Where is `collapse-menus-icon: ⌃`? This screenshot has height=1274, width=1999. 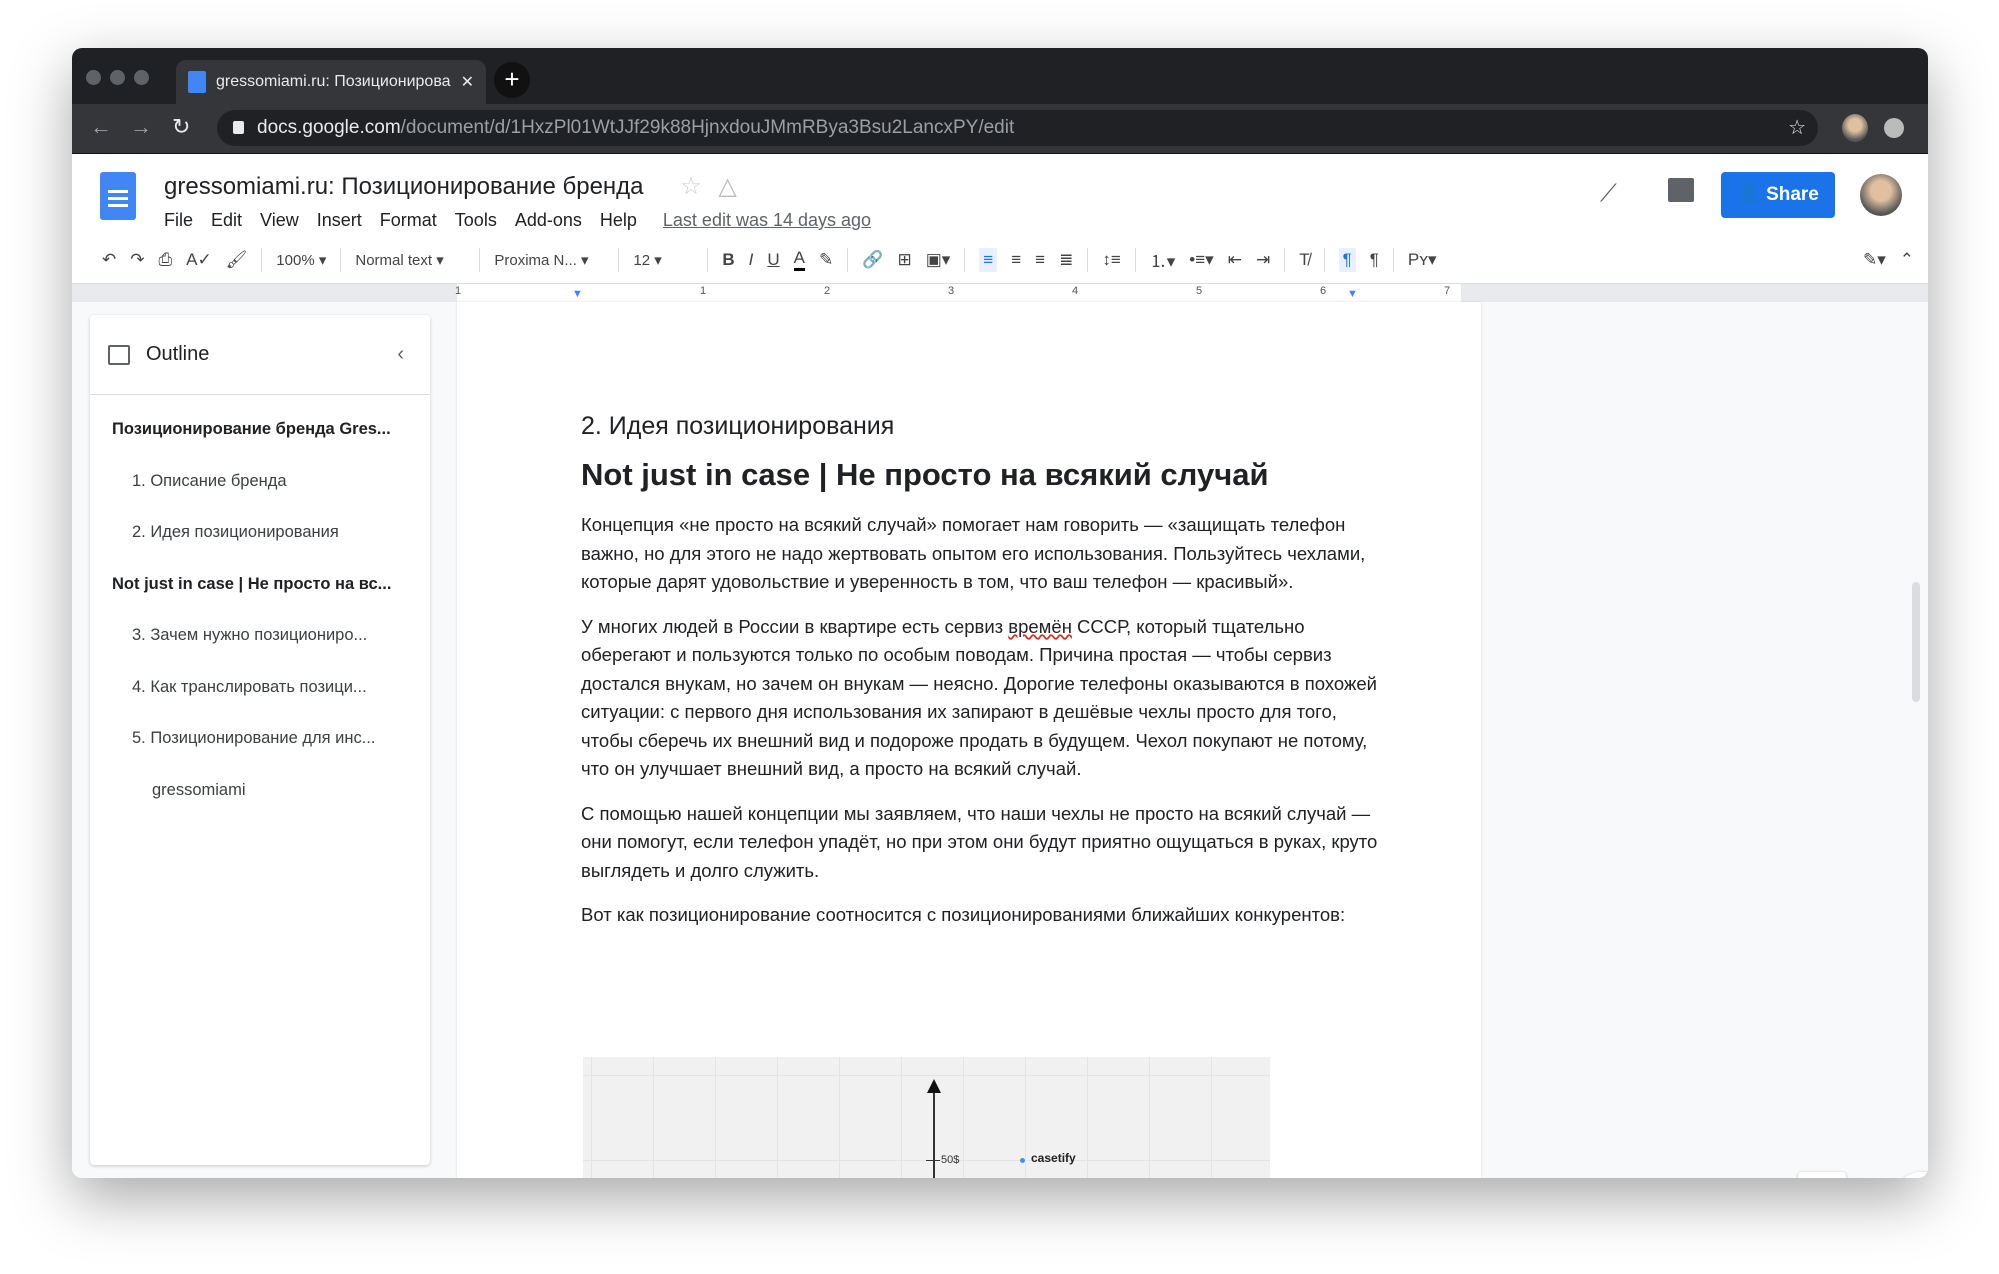
collapse-menus-icon: ⌃ is located at coordinates (1907, 260).